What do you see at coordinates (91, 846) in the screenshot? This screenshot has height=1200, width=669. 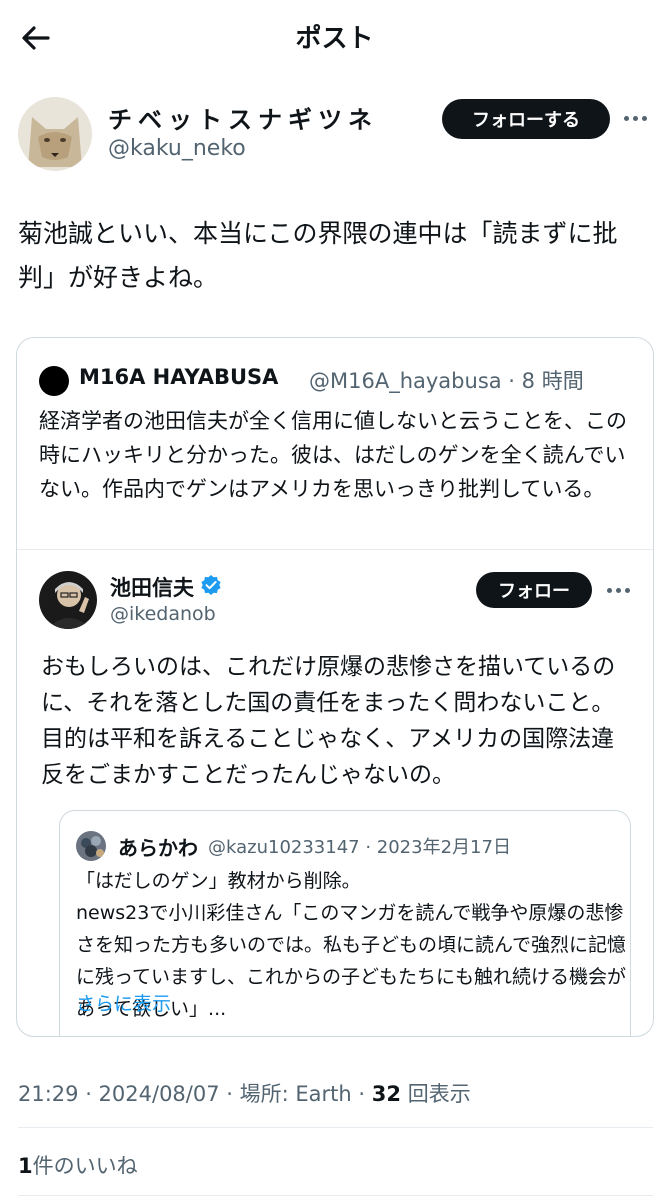 I see `nested-author-avatar` at bounding box center [91, 846].